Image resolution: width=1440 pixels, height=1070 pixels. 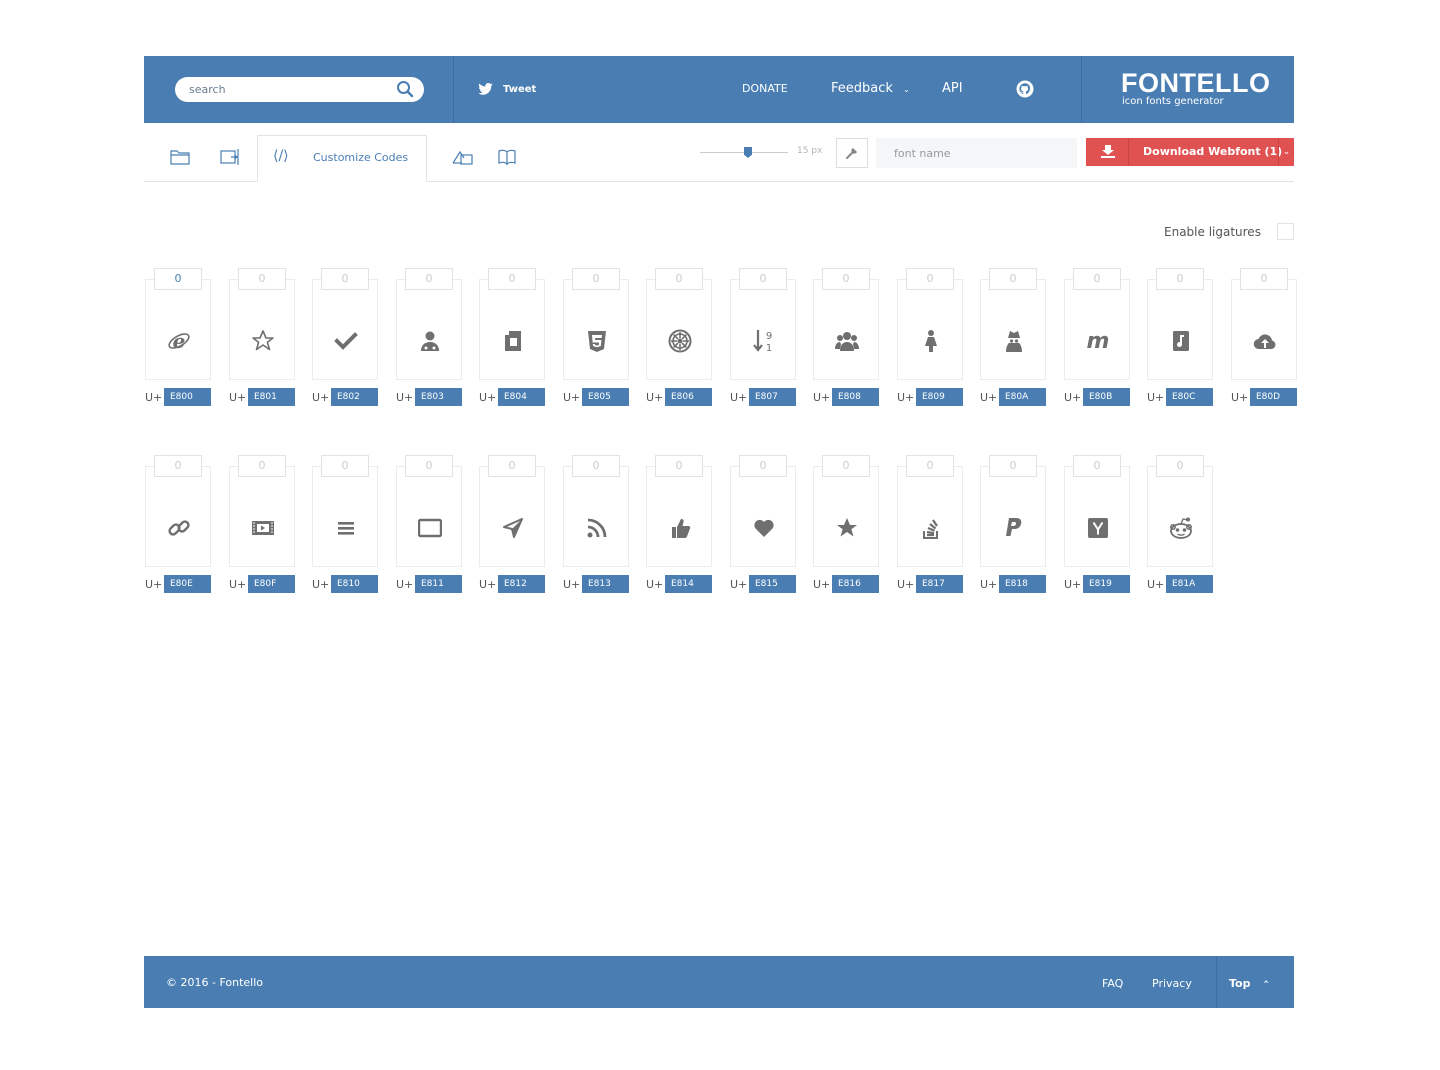 What do you see at coordinates (930, 337) in the screenshot?
I see `glyph-cell: 0 U+ E809` at bounding box center [930, 337].